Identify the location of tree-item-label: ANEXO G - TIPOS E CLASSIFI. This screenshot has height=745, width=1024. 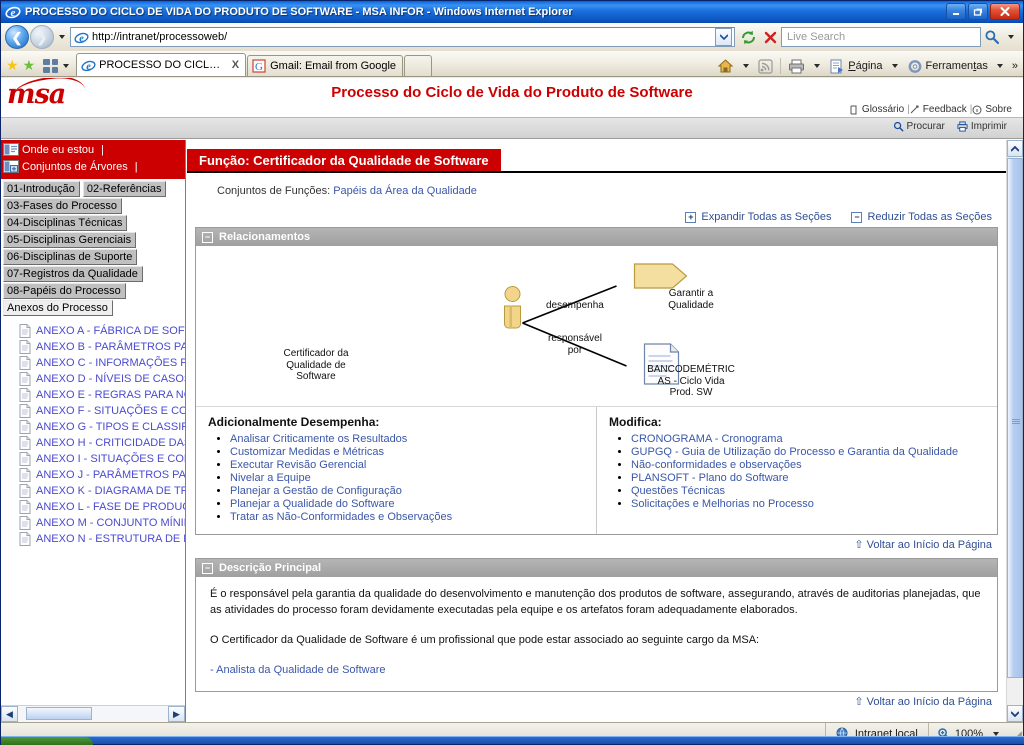
(110, 427).